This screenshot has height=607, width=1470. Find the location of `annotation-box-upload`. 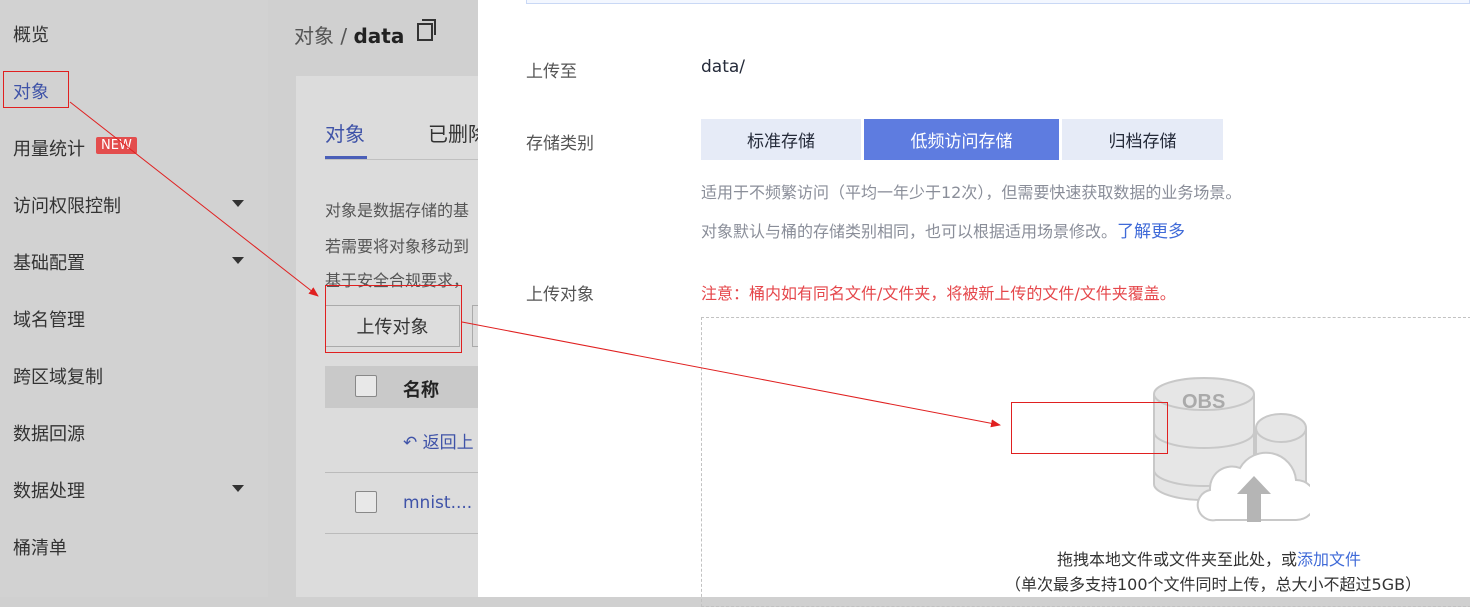

annotation-box-upload is located at coordinates (393, 319).